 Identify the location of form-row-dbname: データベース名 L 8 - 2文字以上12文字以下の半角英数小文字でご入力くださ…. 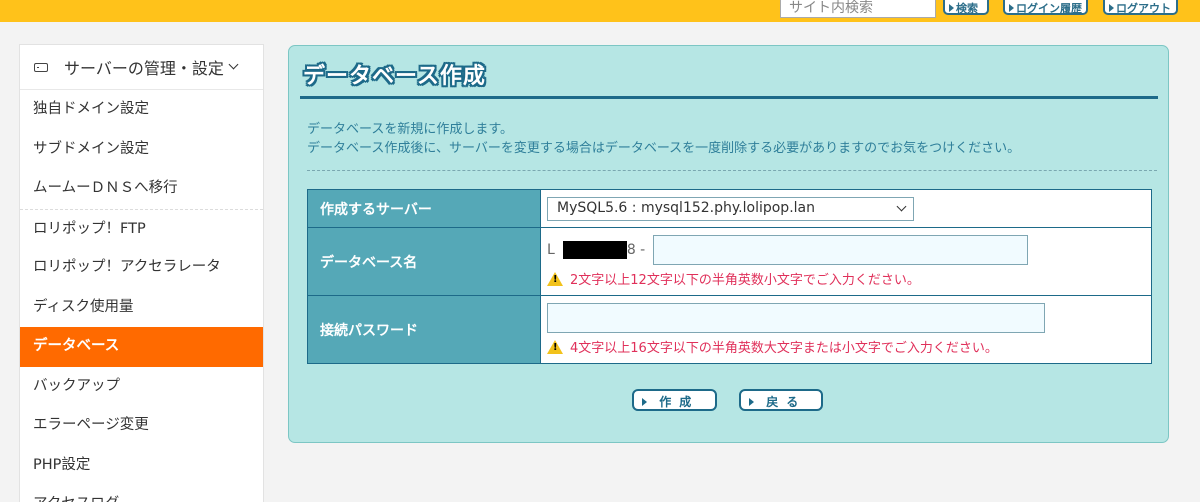
(729, 261).